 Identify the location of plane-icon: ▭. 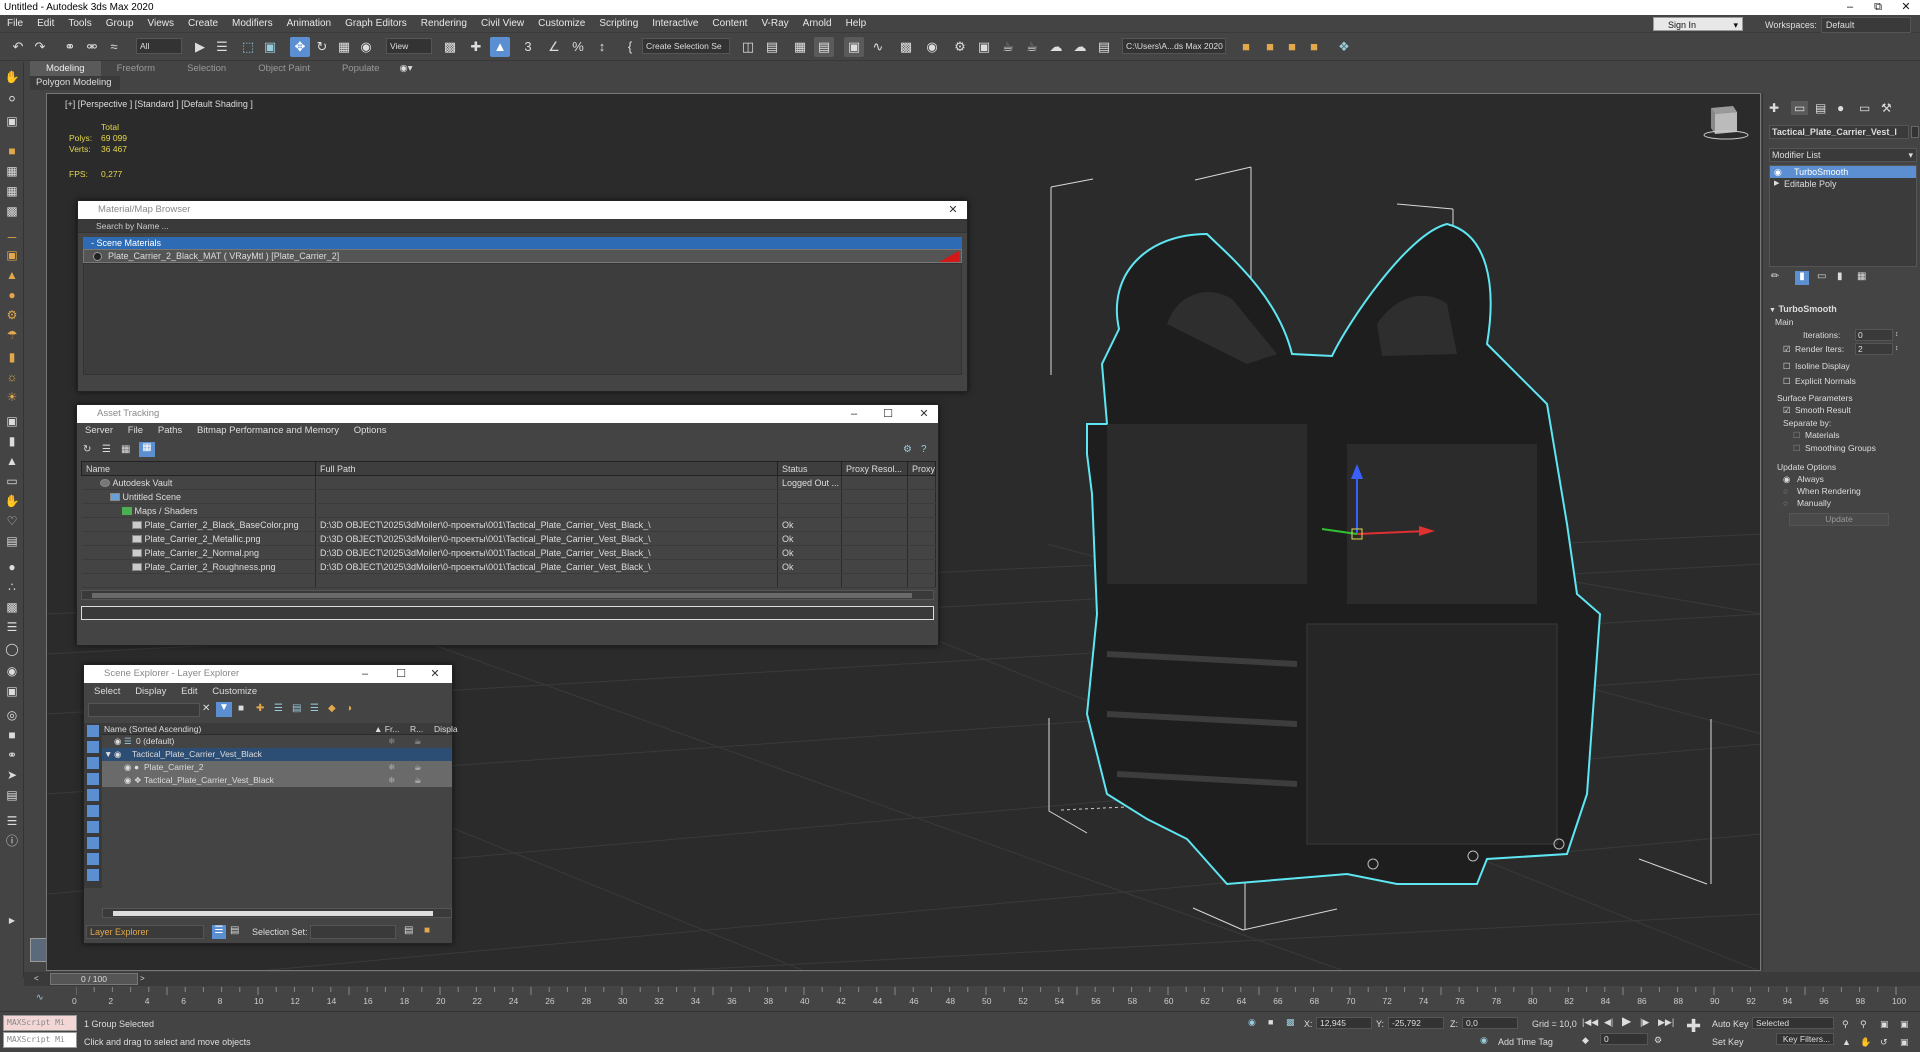
(12, 481).